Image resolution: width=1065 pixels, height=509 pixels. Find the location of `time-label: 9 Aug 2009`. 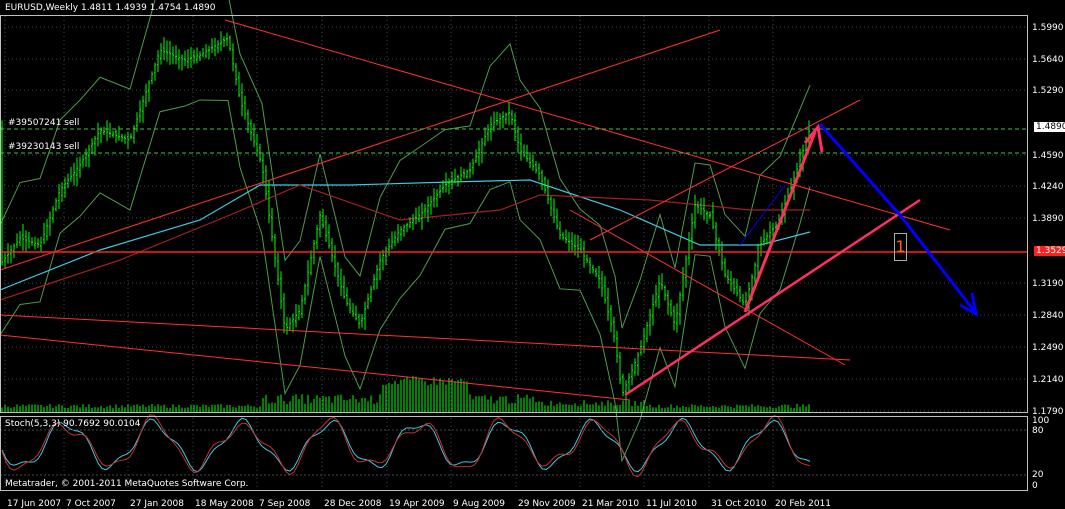

time-label: 9 Aug 2009 is located at coordinates (479, 504).